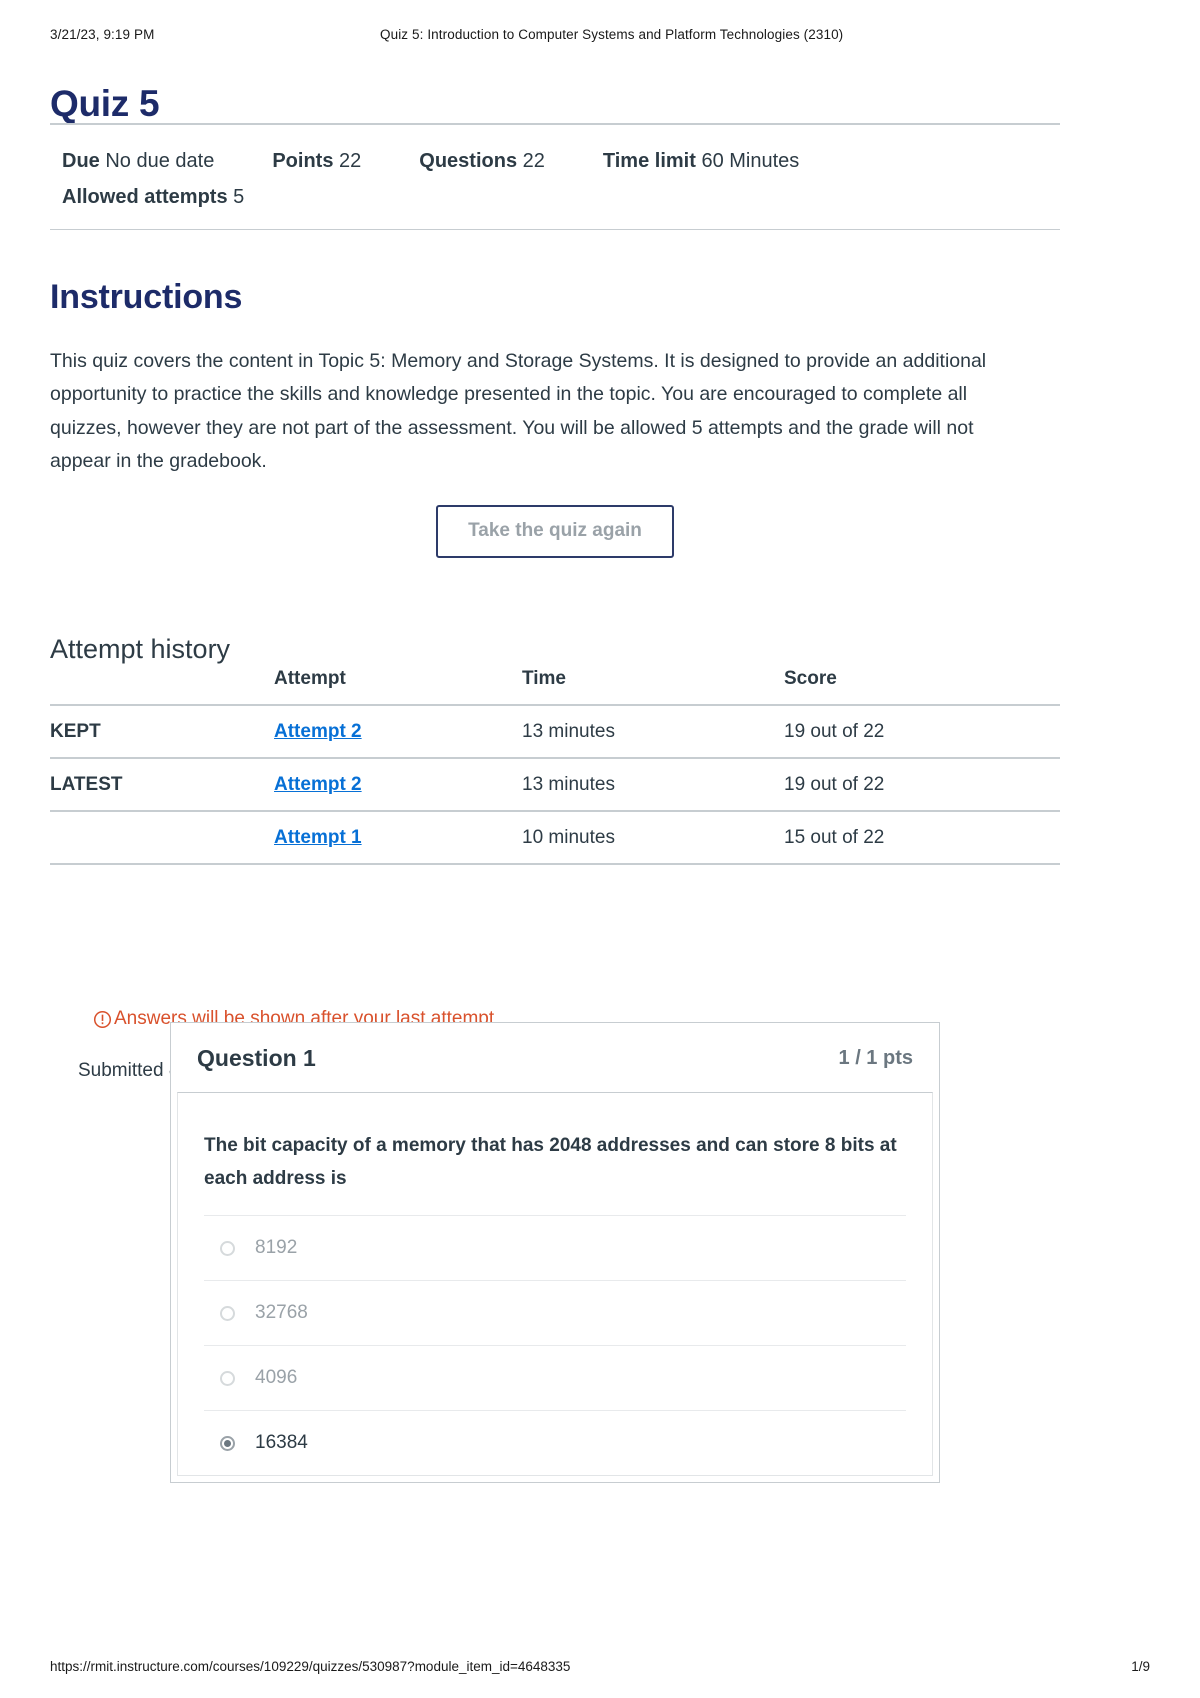 This screenshot has height=1698, width=1200. What do you see at coordinates (310, 678) in the screenshot?
I see `column-header-attempt: Attempt` at bounding box center [310, 678].